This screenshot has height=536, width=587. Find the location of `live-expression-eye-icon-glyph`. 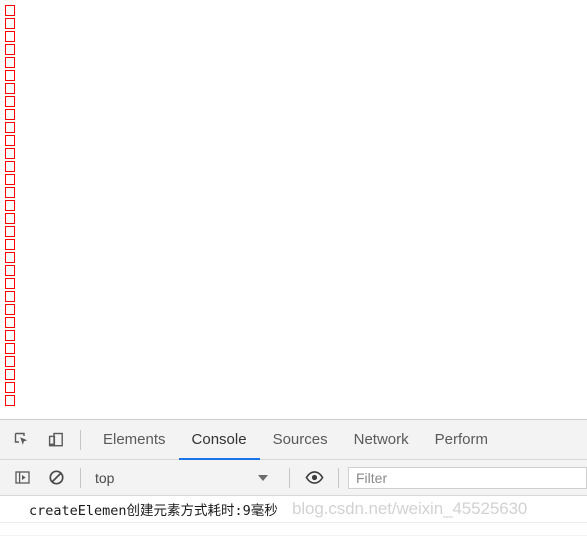

live-expression-eye-icon-glyph is located at coordinates (314, 477).